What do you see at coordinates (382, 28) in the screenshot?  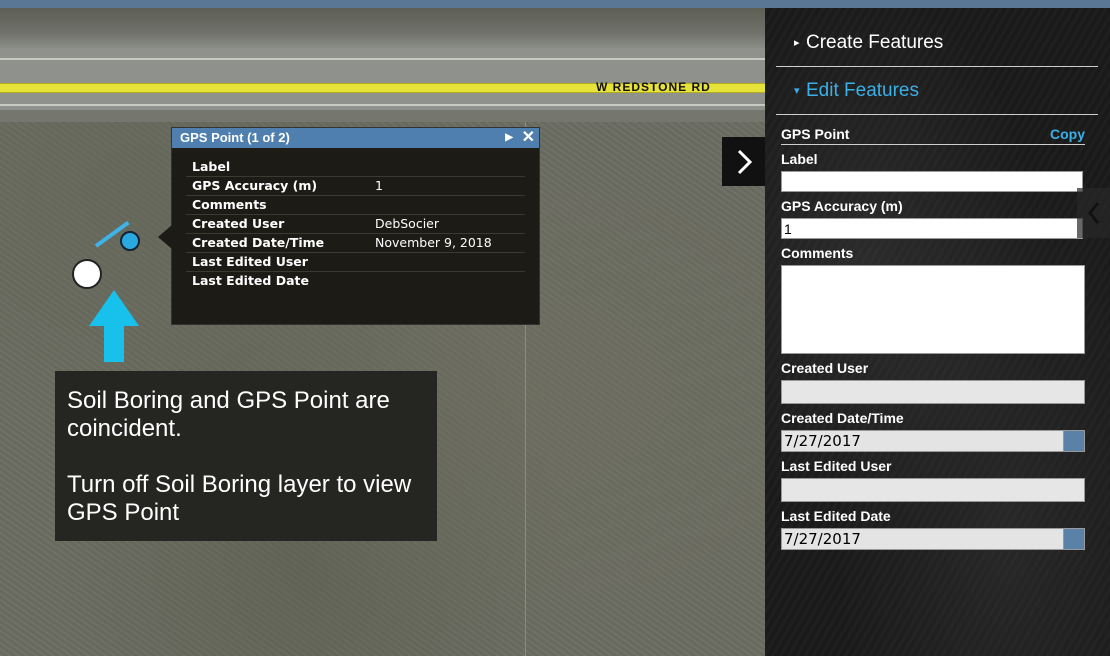 I see `road-bank` at bounding box center [382, 28].